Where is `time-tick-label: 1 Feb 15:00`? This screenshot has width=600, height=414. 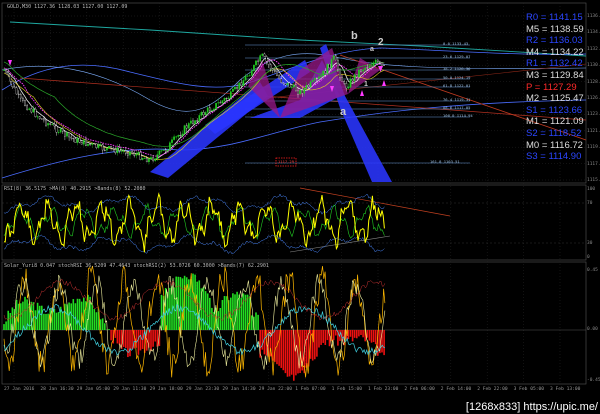
time-tick-label: 1 Feb 15:00 is located at coordinates (347, 389).